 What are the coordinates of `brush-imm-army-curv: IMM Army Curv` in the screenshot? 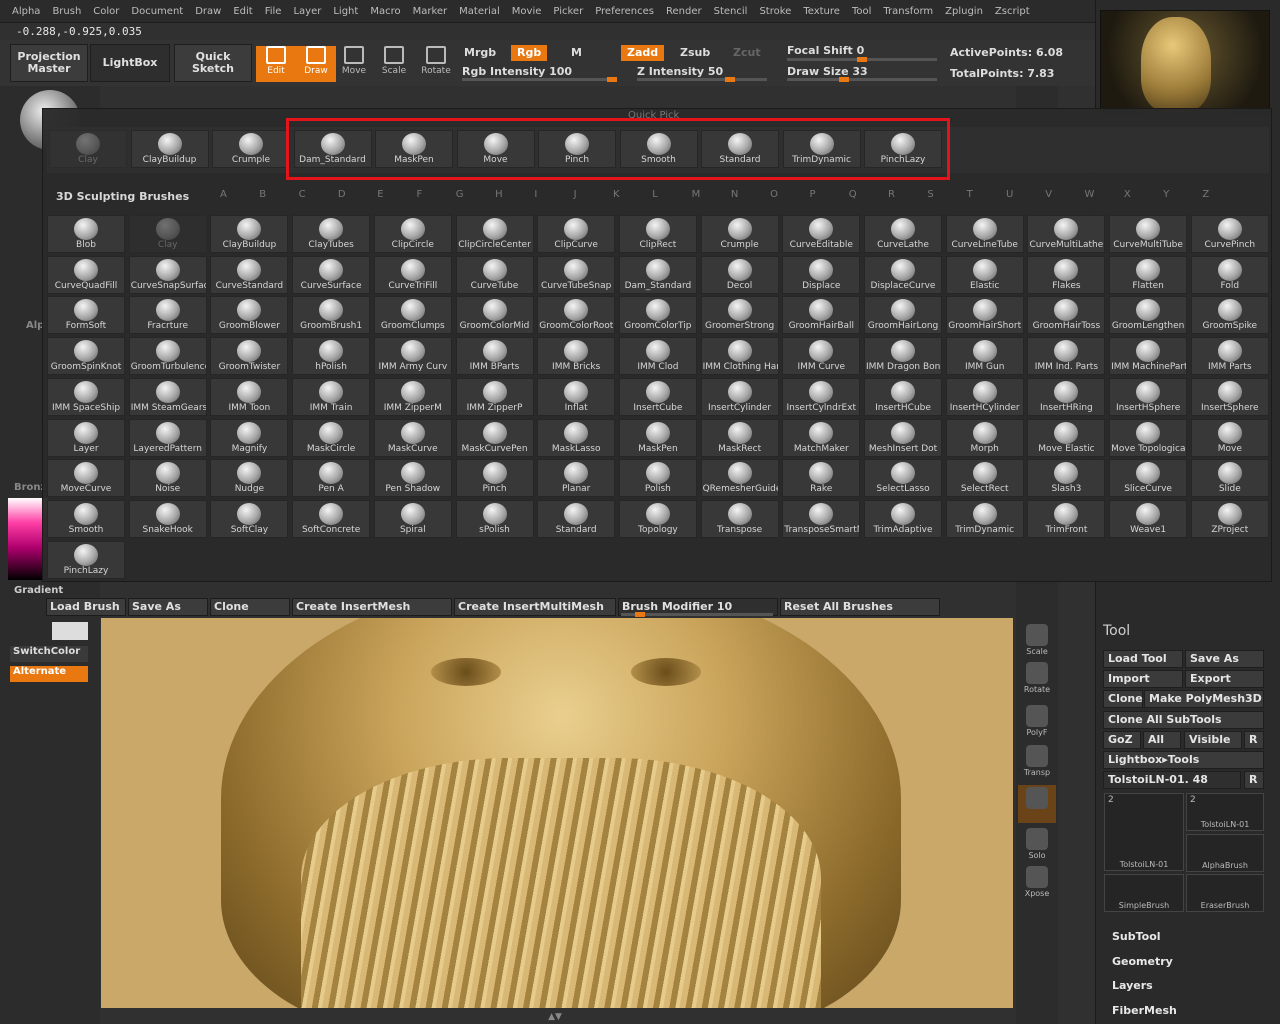 It's located at (412, 356).